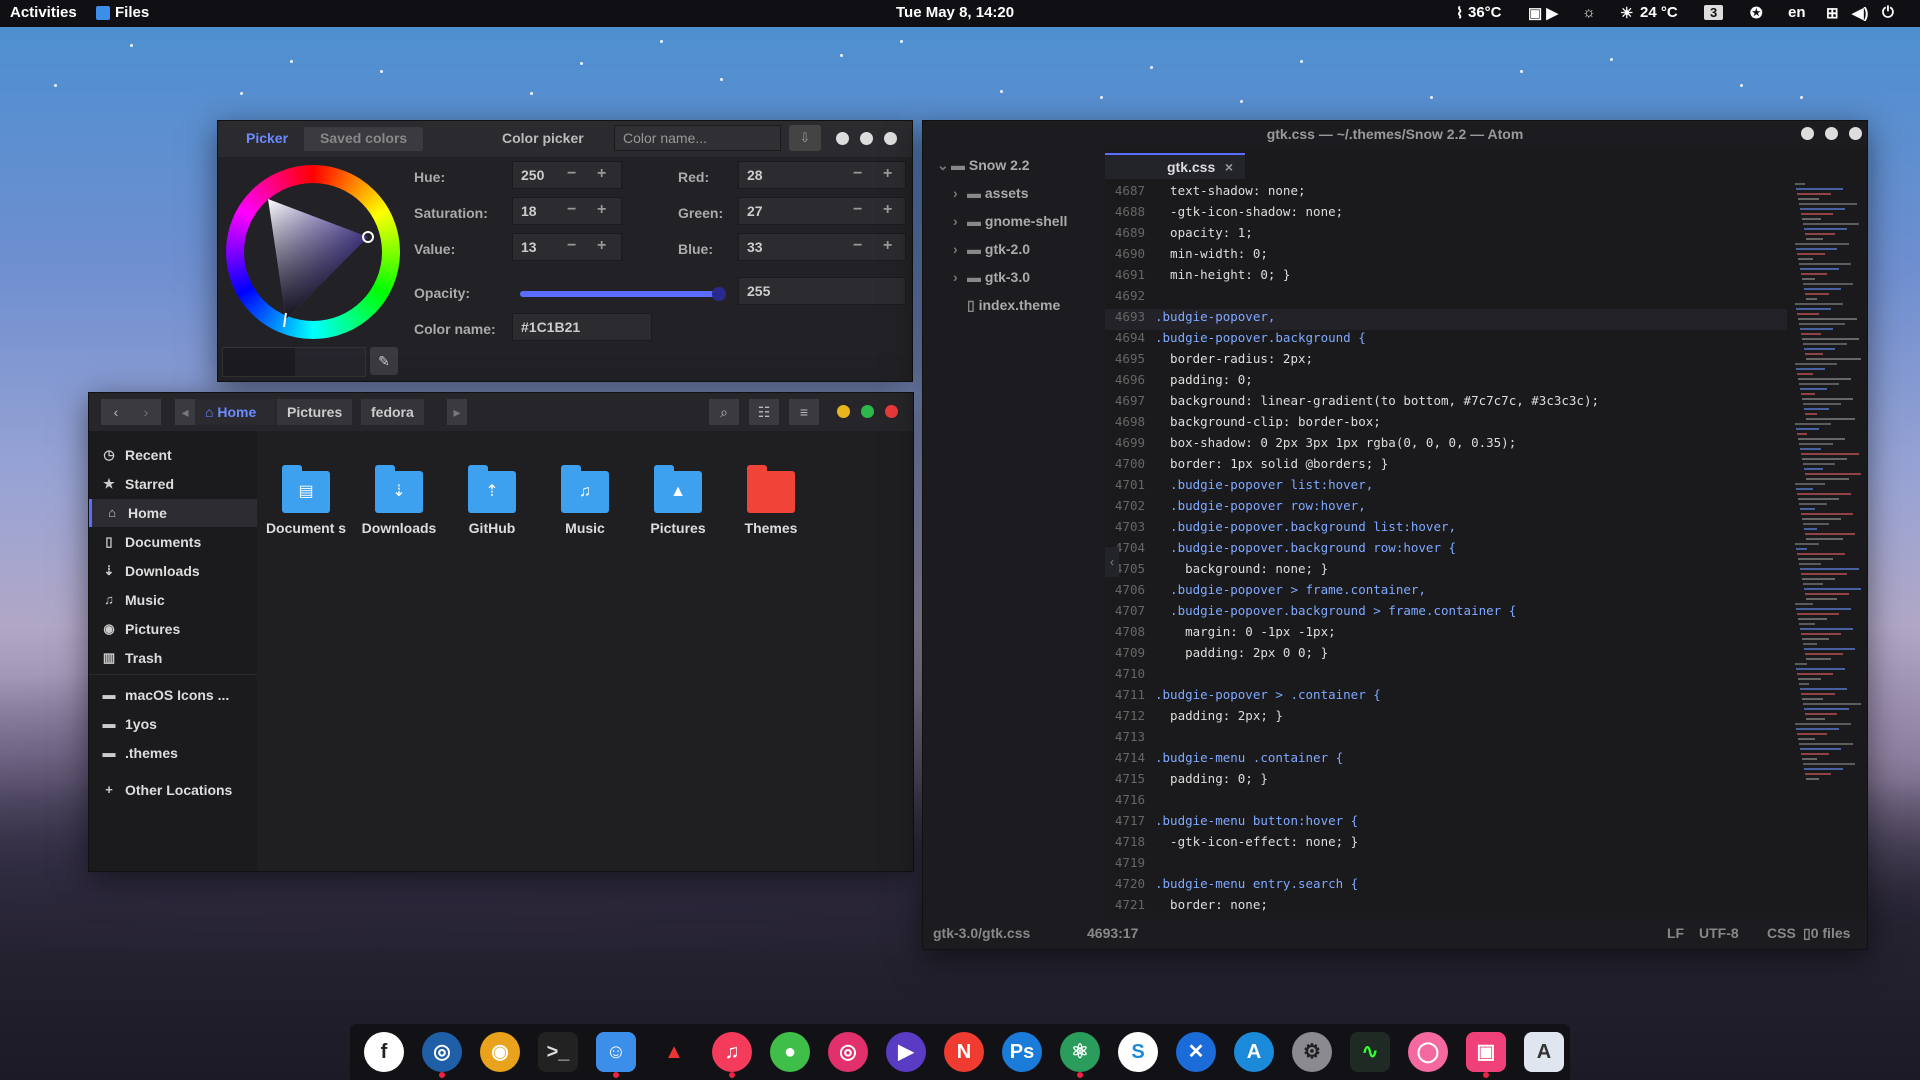  I want to click on settings-icon: ⚙, so click(1312, 1052).